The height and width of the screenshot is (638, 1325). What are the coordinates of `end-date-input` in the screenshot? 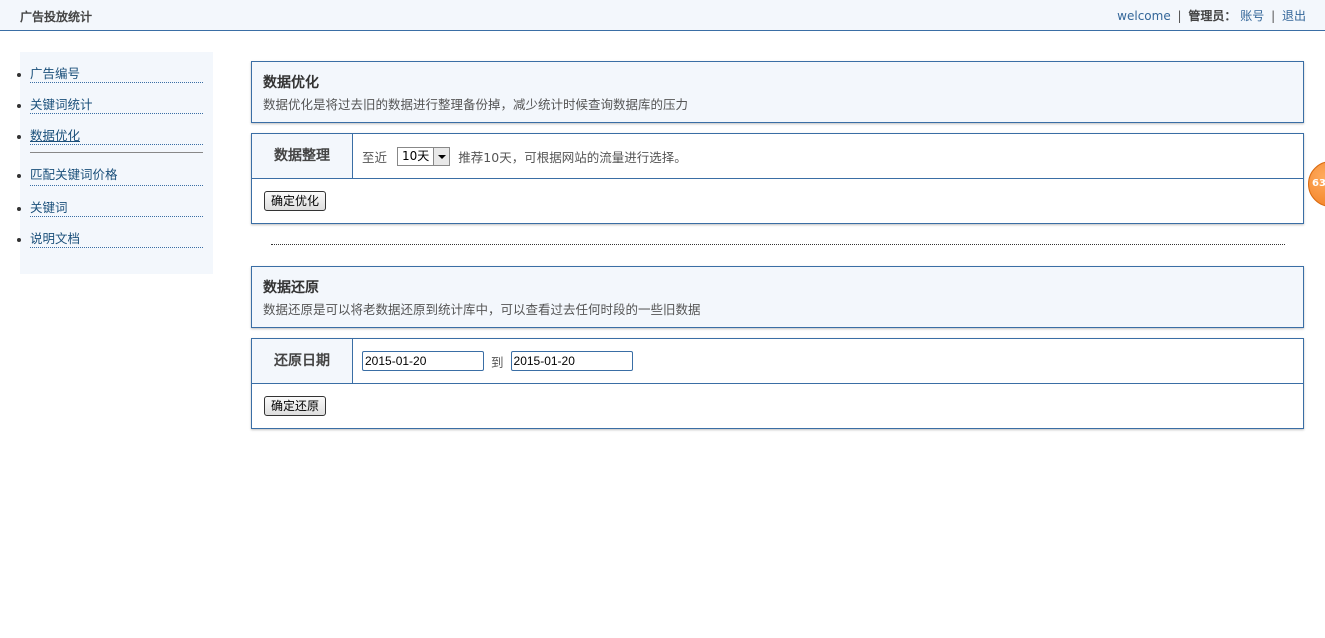 It's located at (571, 361).